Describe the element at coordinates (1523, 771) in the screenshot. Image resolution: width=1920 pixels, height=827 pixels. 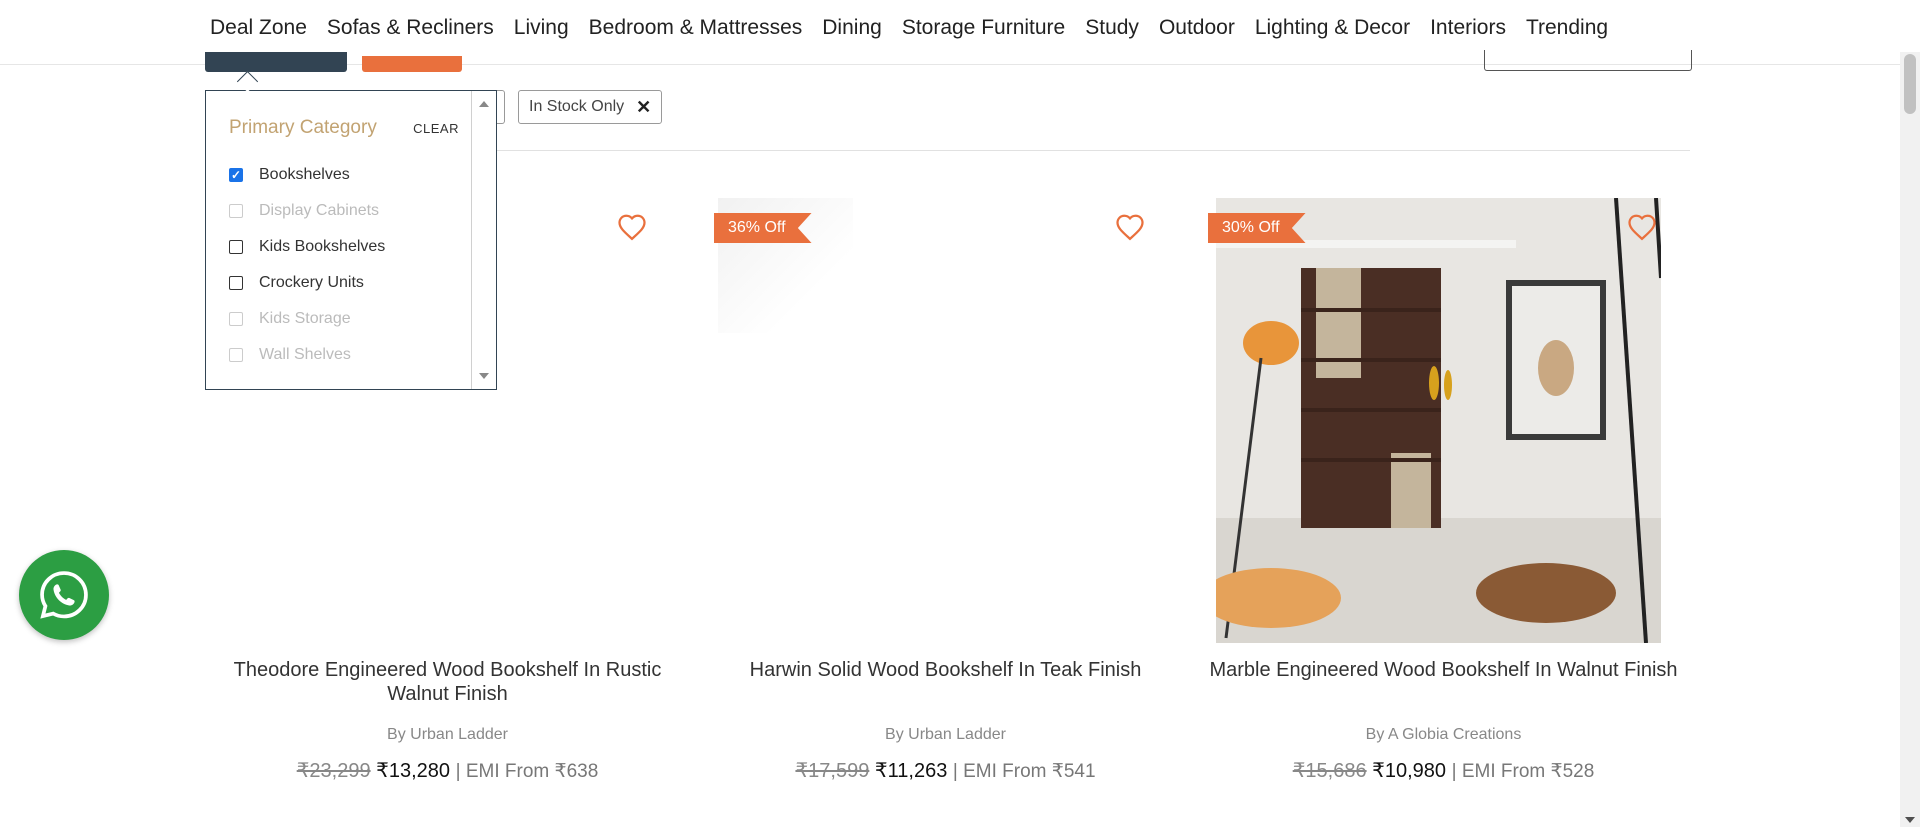
I see `emi-text: | EMI From ₹528` at that location.